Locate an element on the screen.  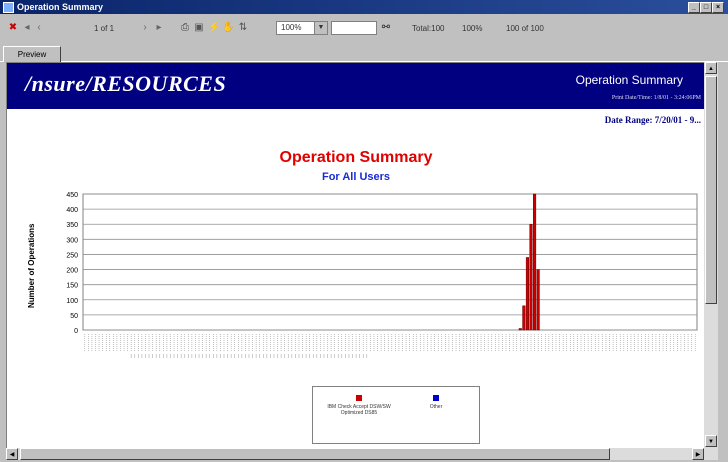
total-value: 100% is located at coordinates (472, 28).